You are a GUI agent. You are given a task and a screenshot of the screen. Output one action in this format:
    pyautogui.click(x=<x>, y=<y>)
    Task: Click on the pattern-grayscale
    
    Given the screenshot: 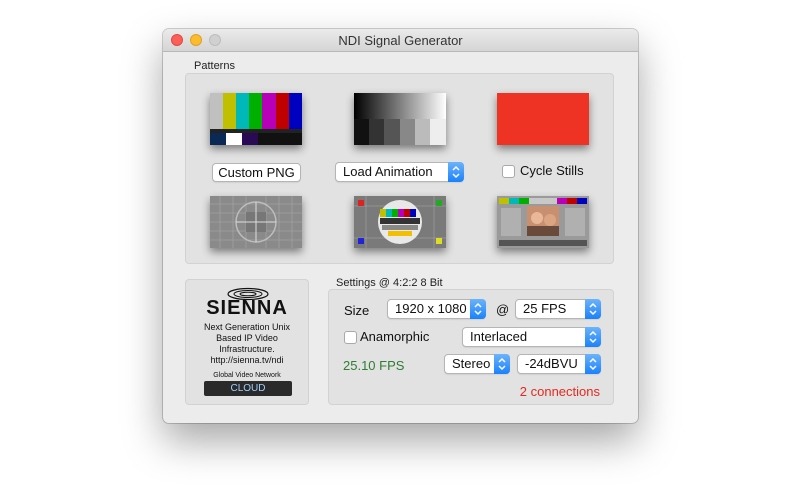 What is the action you would take?
    pyautogui.click(x=400, y=119)
    